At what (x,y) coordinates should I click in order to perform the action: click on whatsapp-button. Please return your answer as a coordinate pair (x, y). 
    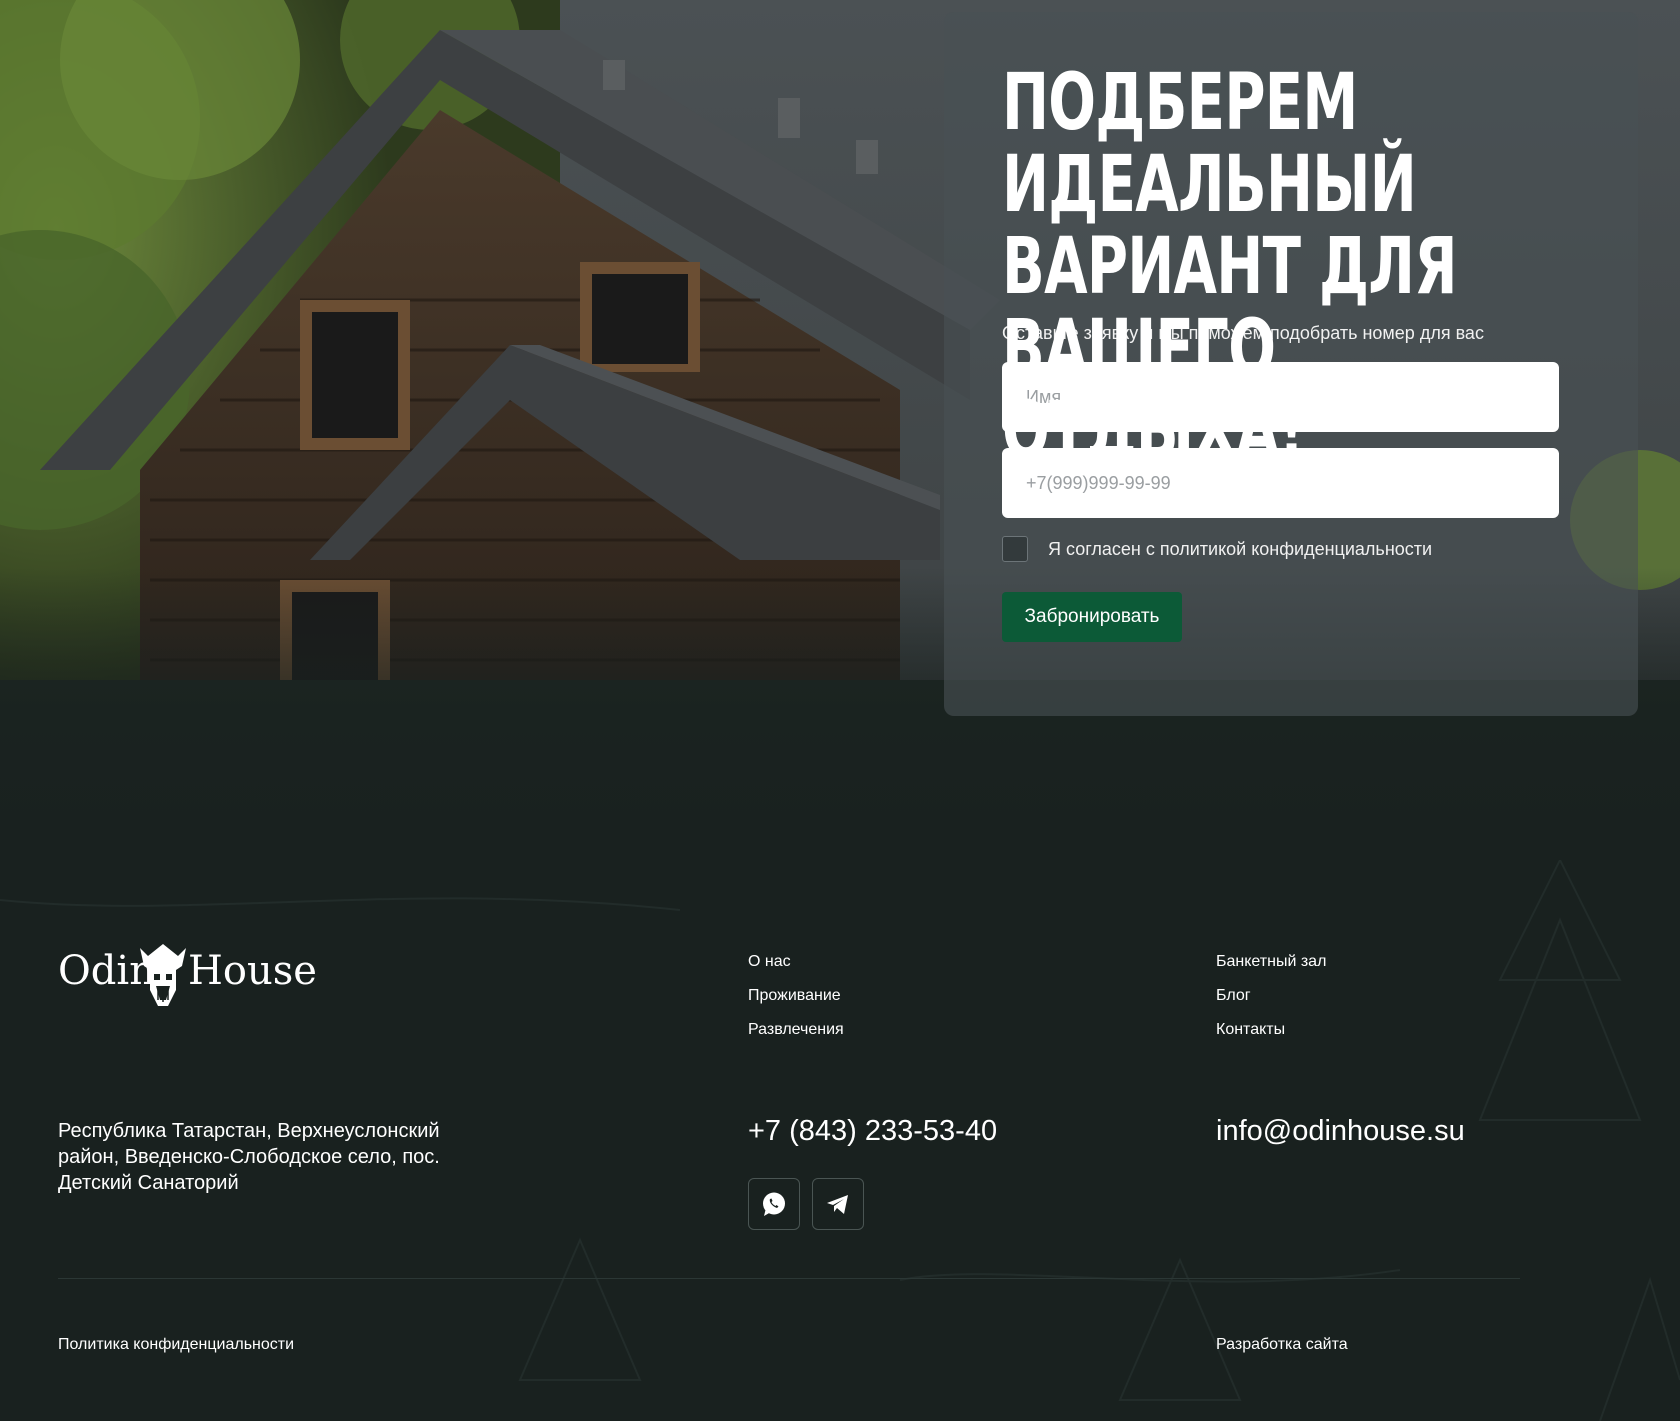
    Looking at the image, I should click on (774, 1204).